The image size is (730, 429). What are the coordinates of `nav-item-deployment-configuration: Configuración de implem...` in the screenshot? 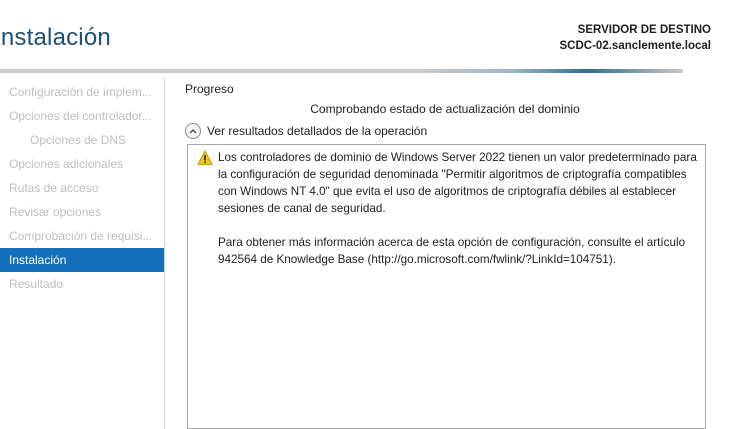 It's located at (82, 92).